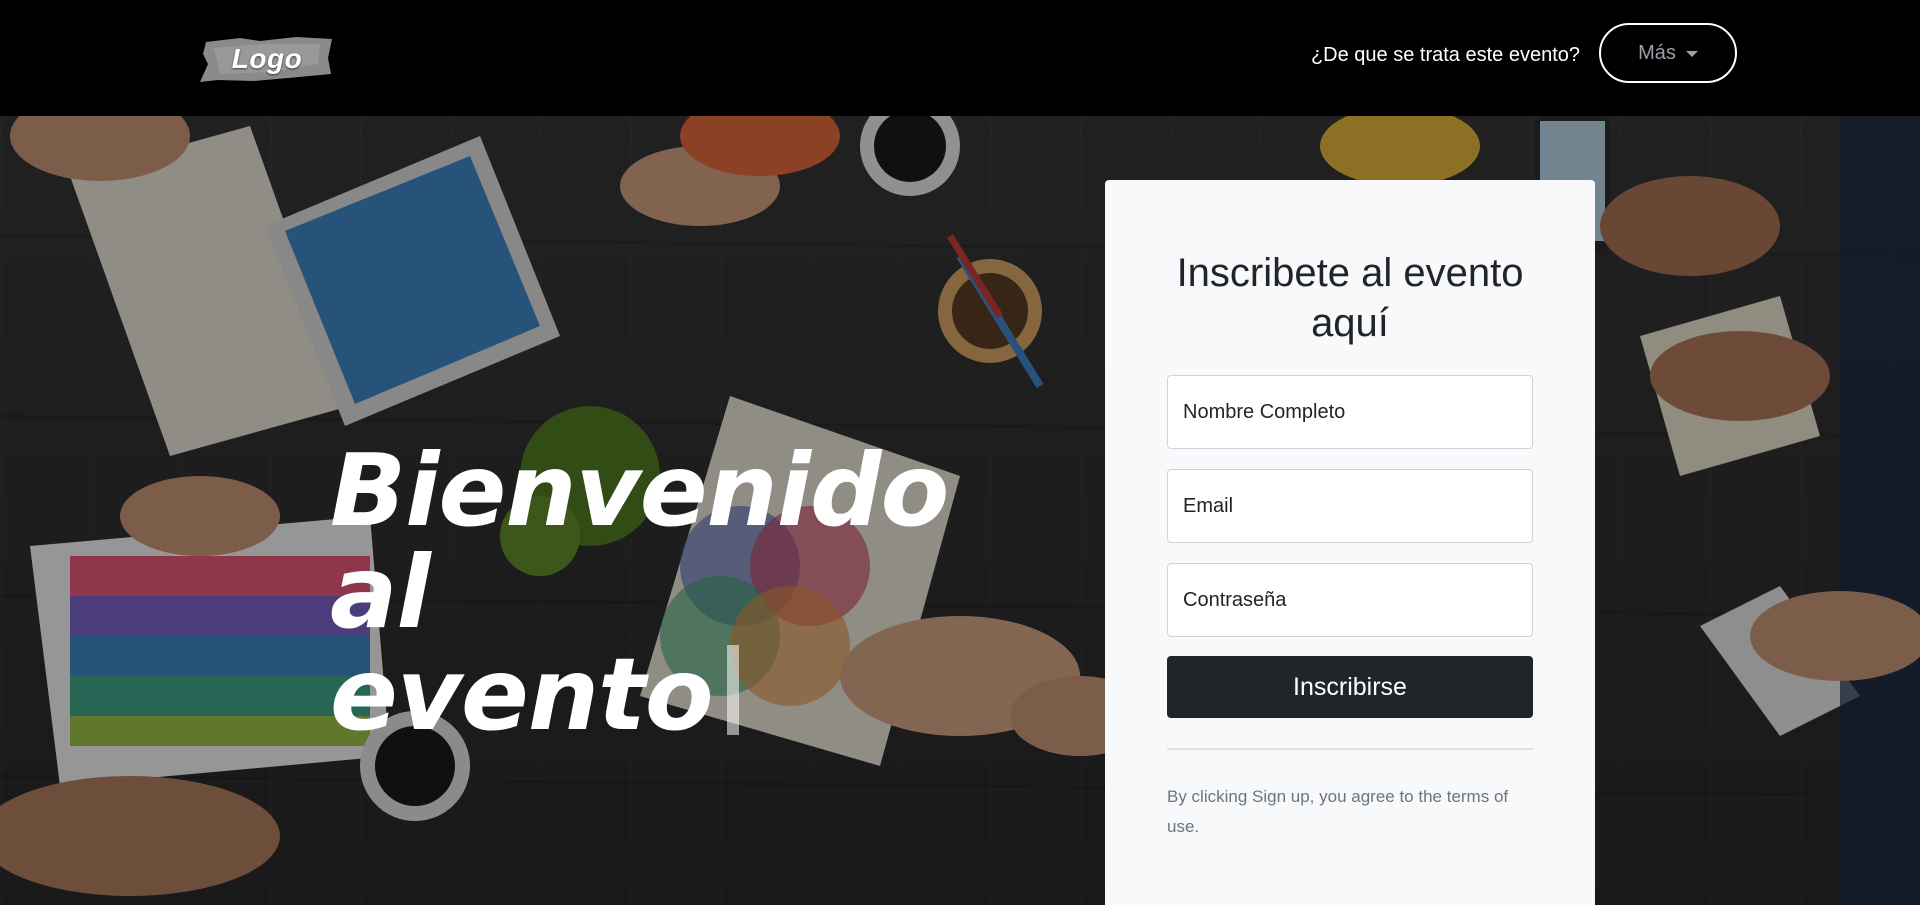 Image resolution: width=1920 pixels, height=905 pixels. What do you see at coordinates (1350, 749) in the screenshot?
I see `form-divider` at bounding box center [1350, 749].